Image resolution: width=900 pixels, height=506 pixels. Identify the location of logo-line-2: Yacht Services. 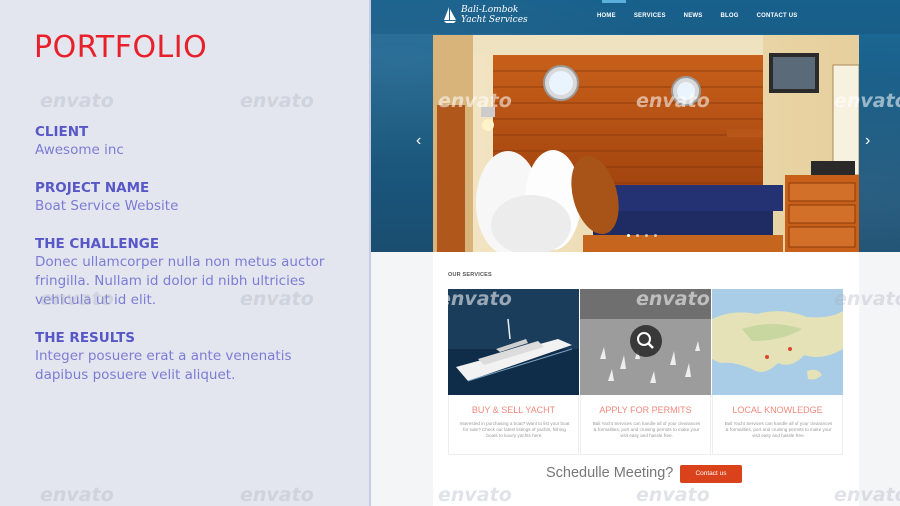
(494, 20).